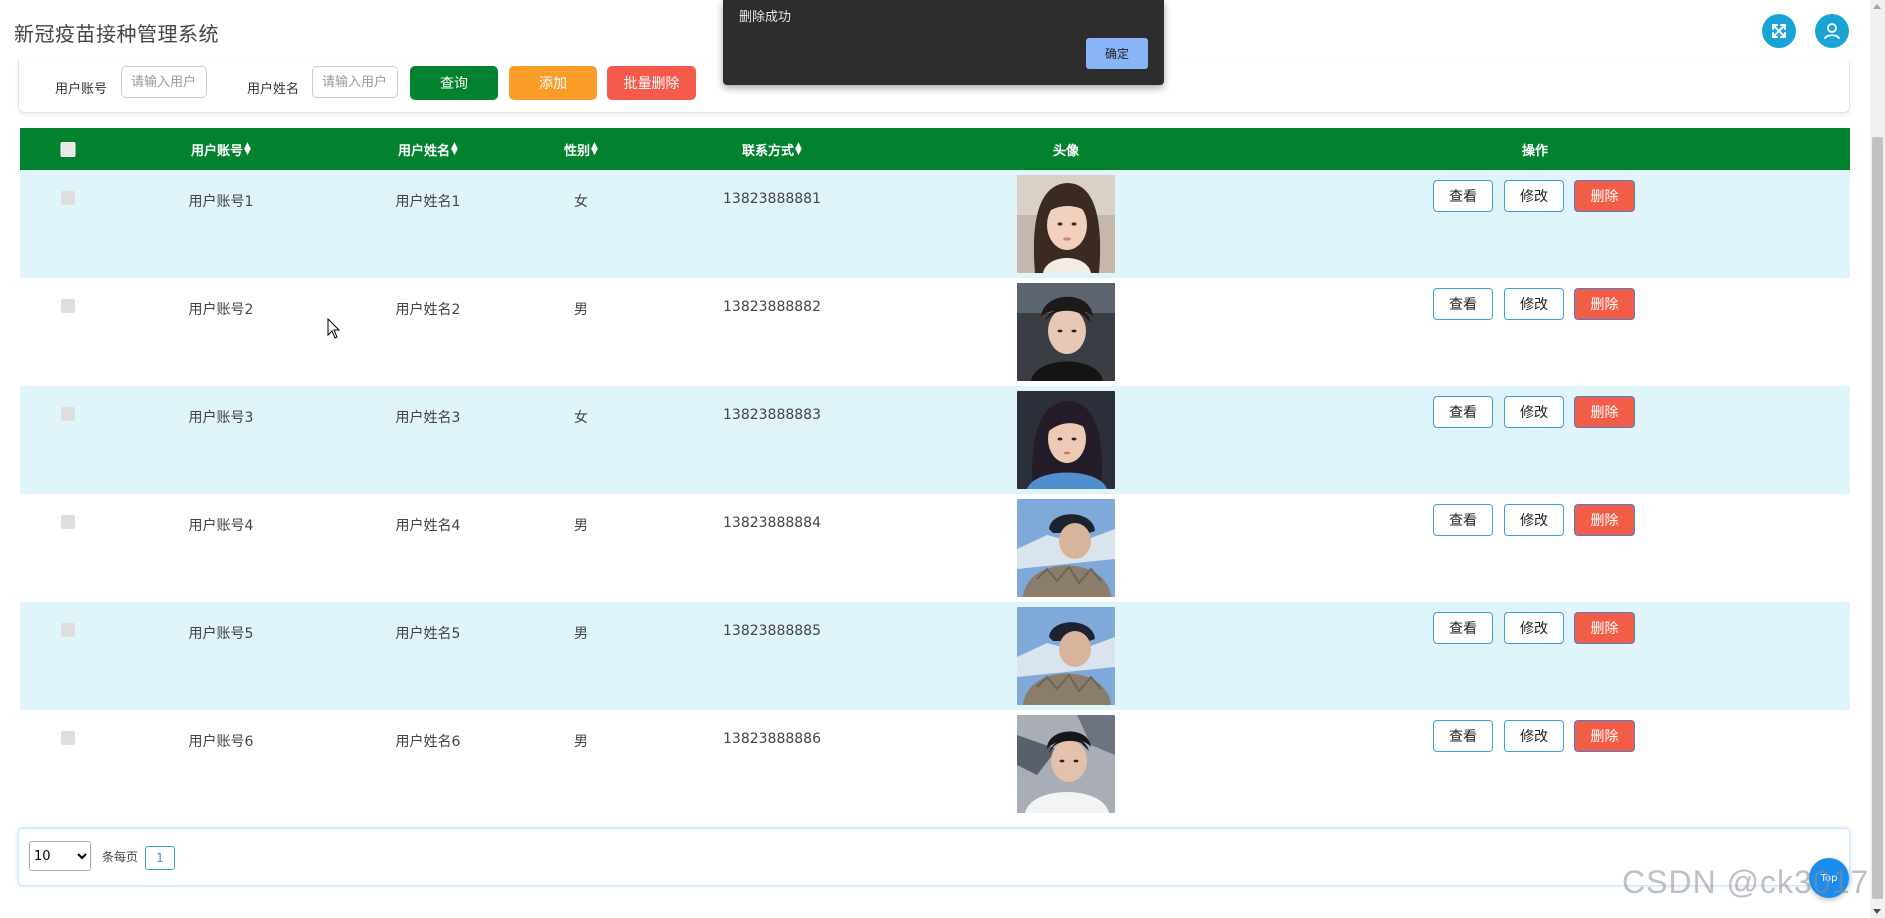 This screenshot has height=918, width=1885. I want to click on name-cell: 用户姓名4, so click(428, 526).